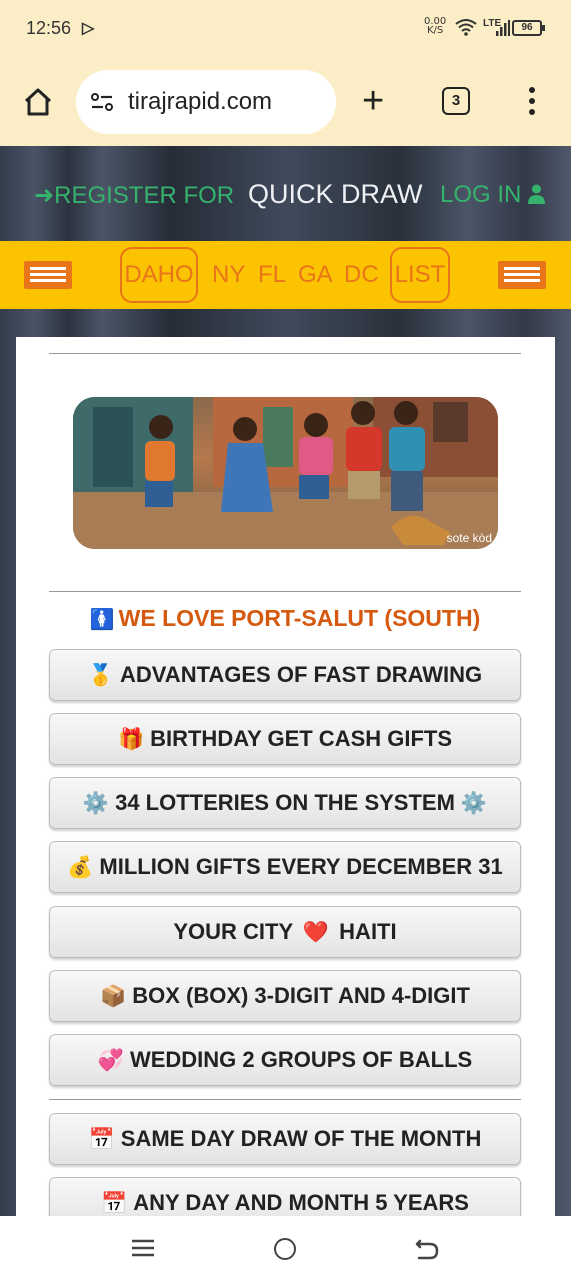 The height and width of the screenshot is (1280, 571). I want to click on wedding-button: 💞 WEDDING 2 GROUPS OF BALLS, so click(285, 1060).